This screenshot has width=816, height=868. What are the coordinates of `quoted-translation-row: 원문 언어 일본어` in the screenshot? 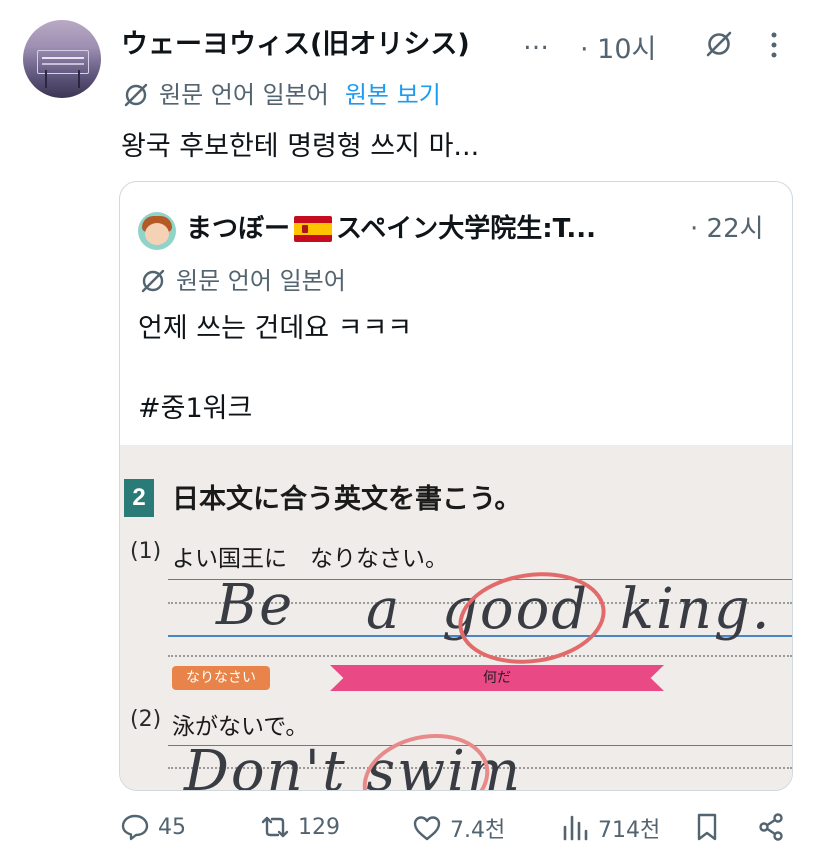 It's located at (242, 281).